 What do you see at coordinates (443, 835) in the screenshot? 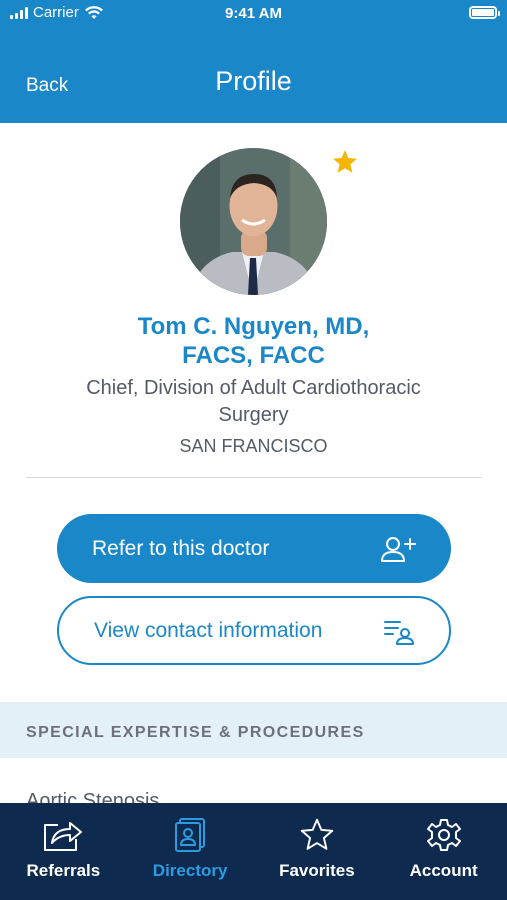
I see `gear-icon` at bounding box center [443, 835].